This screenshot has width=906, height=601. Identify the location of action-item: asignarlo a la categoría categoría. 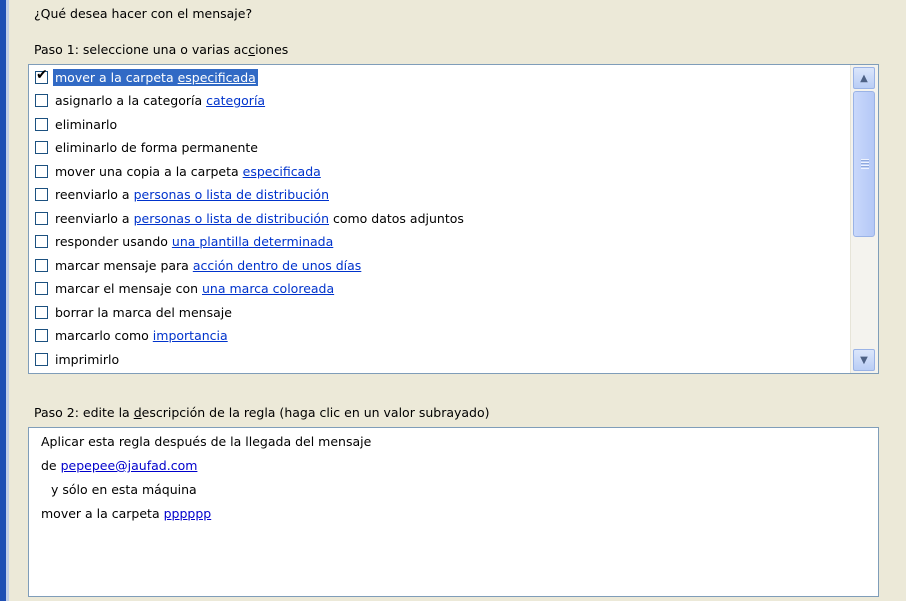
(439, 101).